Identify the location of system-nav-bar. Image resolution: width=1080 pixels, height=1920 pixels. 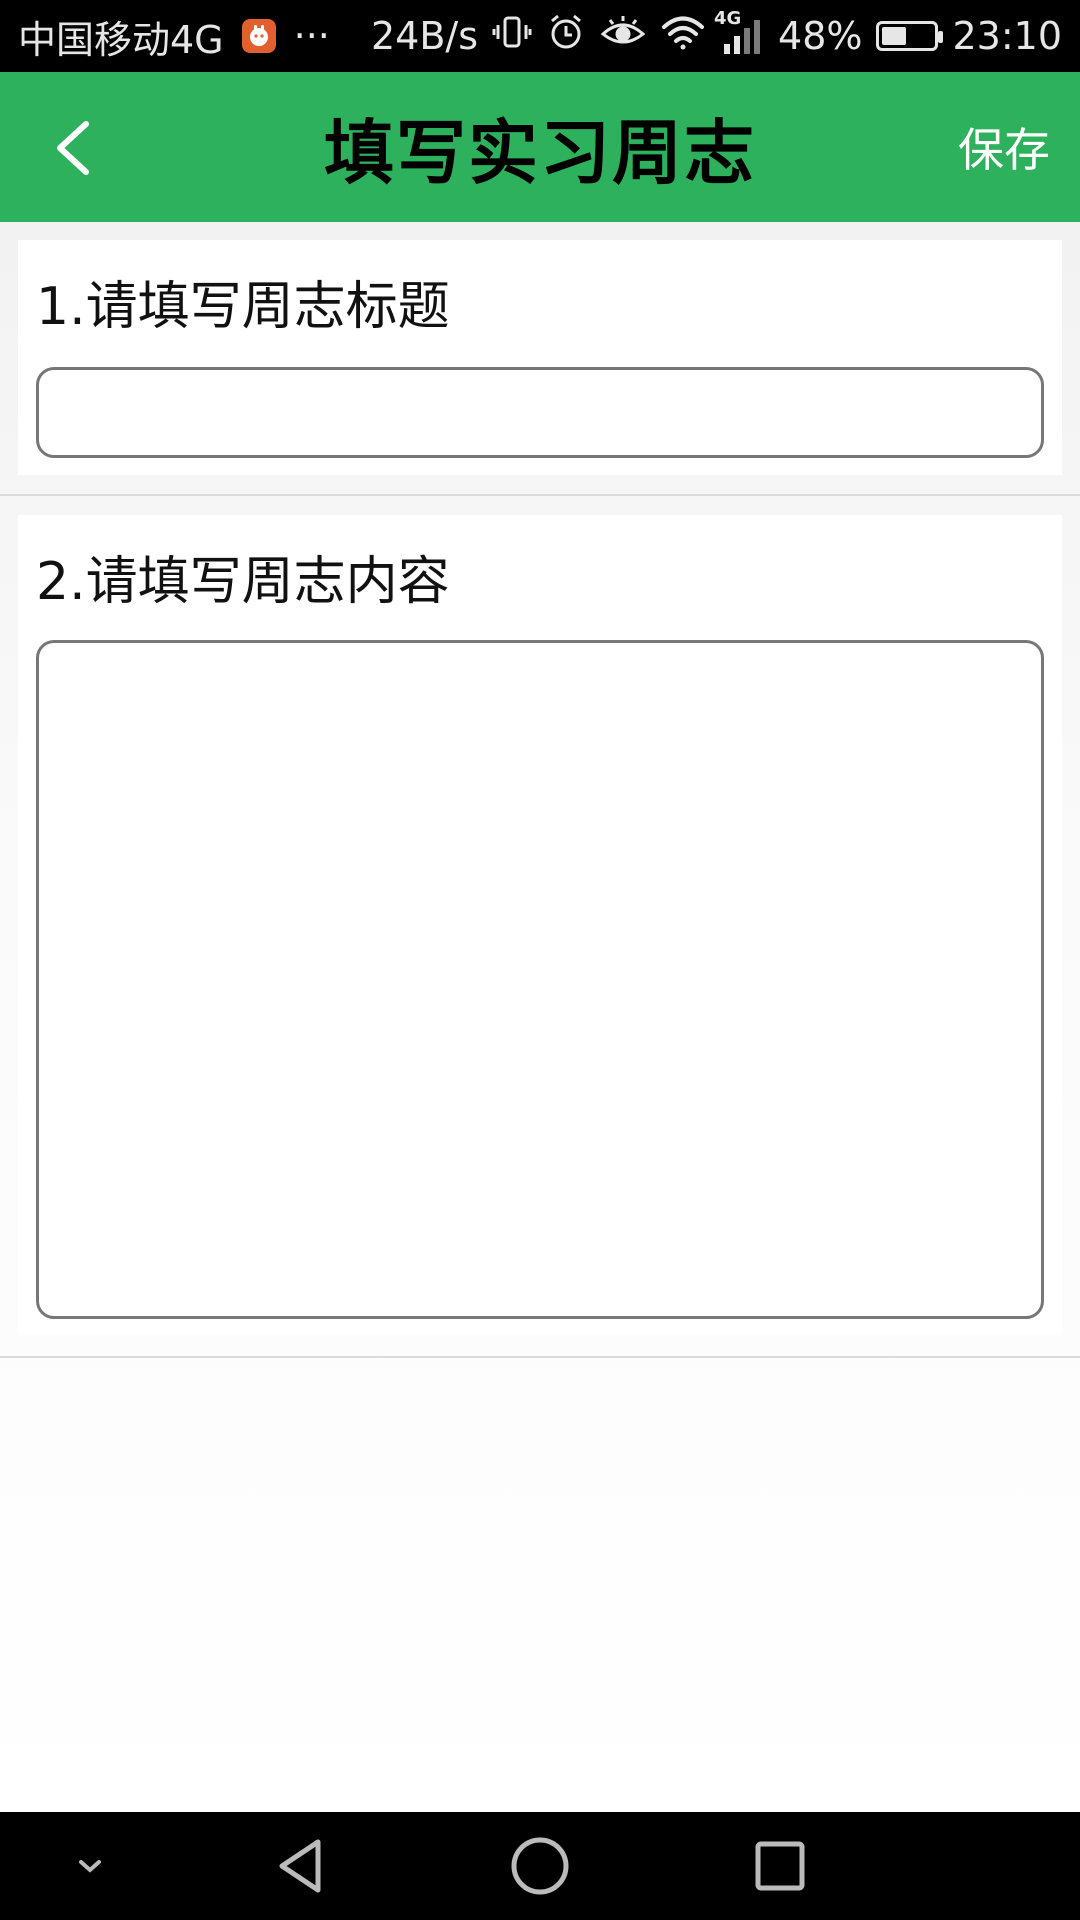
(540, 1866).